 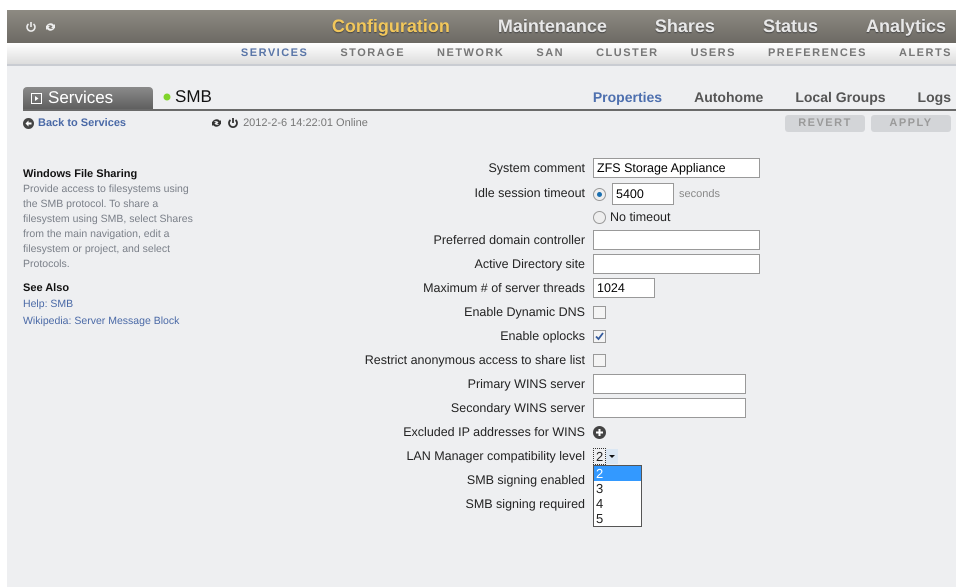 I want to click on field-label: Active Directory site, so click(x=529, y=264).